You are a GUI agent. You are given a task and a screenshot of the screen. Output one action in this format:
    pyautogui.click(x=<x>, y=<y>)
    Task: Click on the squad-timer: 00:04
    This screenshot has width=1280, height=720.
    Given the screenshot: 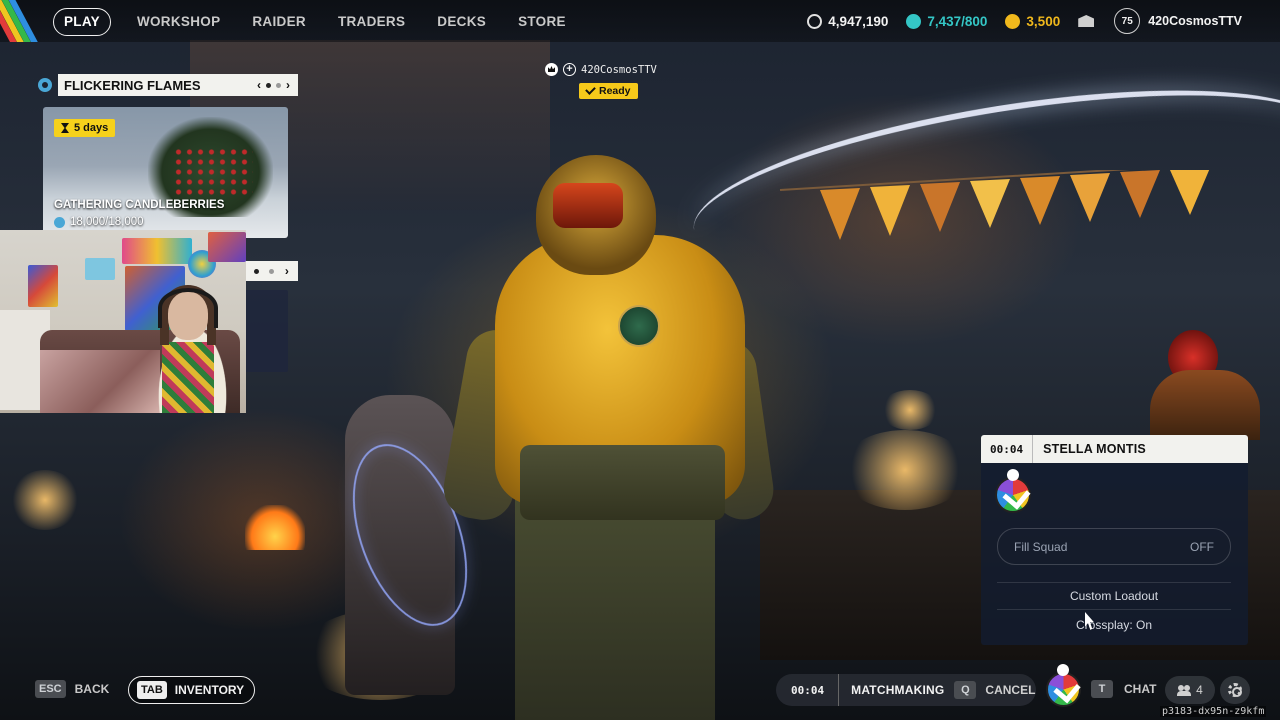 What is the action you would take?
    pyautogui.click(x=1007, y=449)
    